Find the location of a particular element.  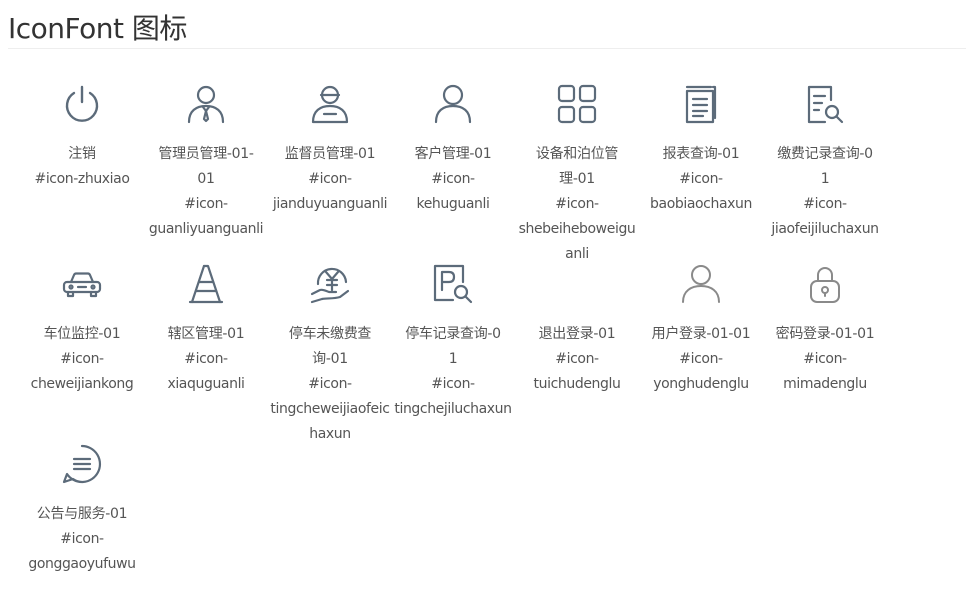

icon-card: 辖区管理-01 #icon- xiaquguanli is located at coordinates (206, 330).